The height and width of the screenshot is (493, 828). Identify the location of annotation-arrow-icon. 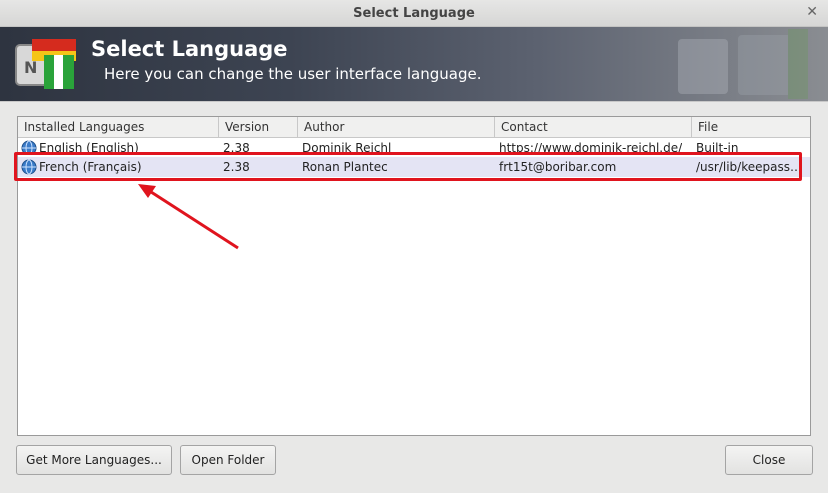
(188, 217).